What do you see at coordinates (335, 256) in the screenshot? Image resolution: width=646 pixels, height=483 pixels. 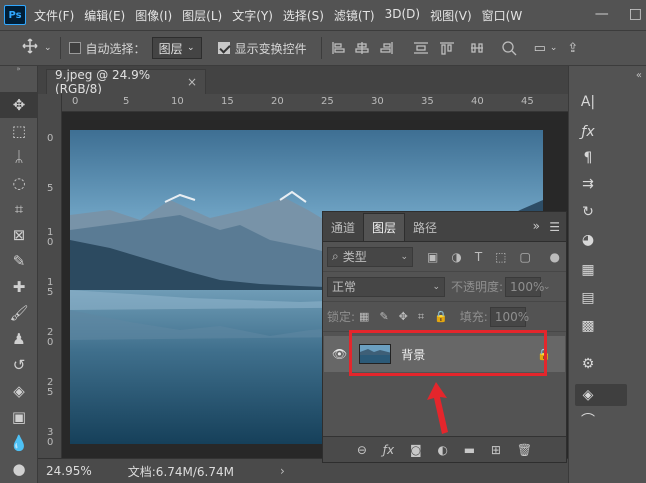 I see `search-icon: ⌕` at bounding box center [335, 256].